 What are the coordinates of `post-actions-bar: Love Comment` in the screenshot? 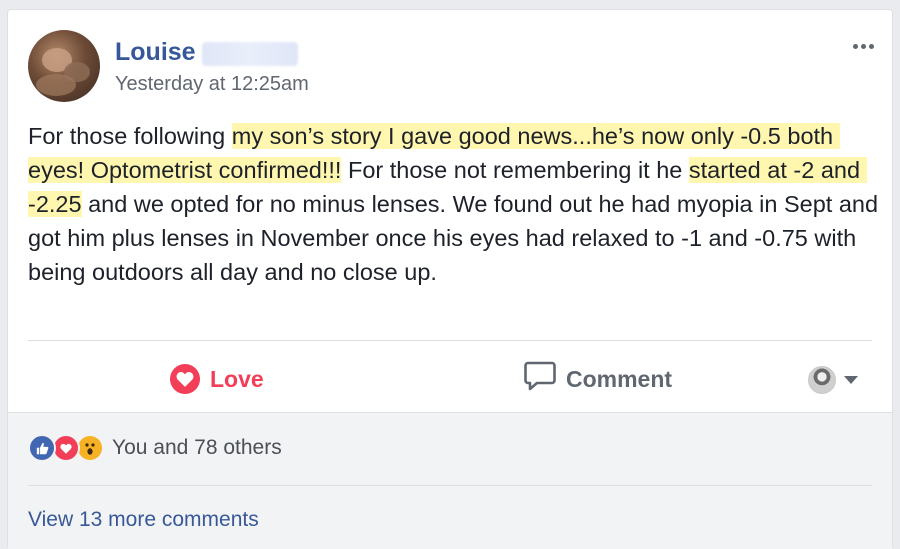 It's located at (450, 379).